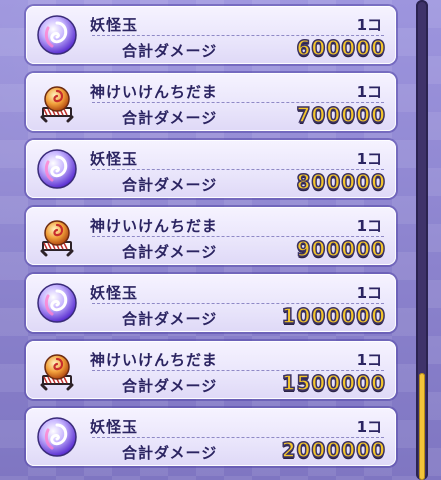  What do you see at coordinates (341, 249) in the screenshot?
I see `total-damage-value: 900000` at bounding box center [341, 249].